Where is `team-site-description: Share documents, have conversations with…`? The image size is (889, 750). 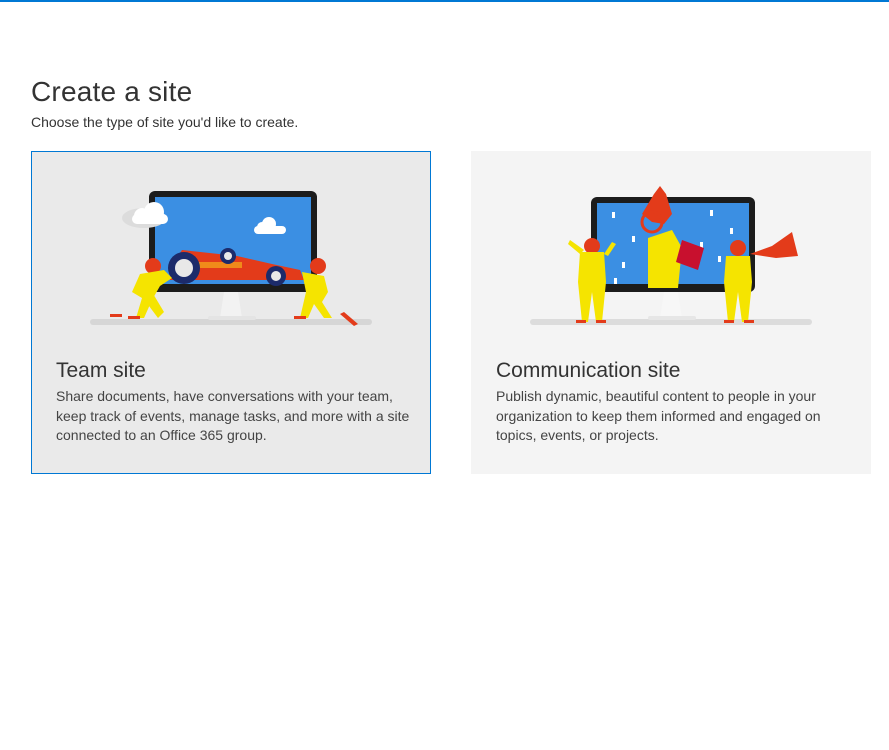 team-site-description: Share documents, have conversations with… is located at coordinates (233, 415).